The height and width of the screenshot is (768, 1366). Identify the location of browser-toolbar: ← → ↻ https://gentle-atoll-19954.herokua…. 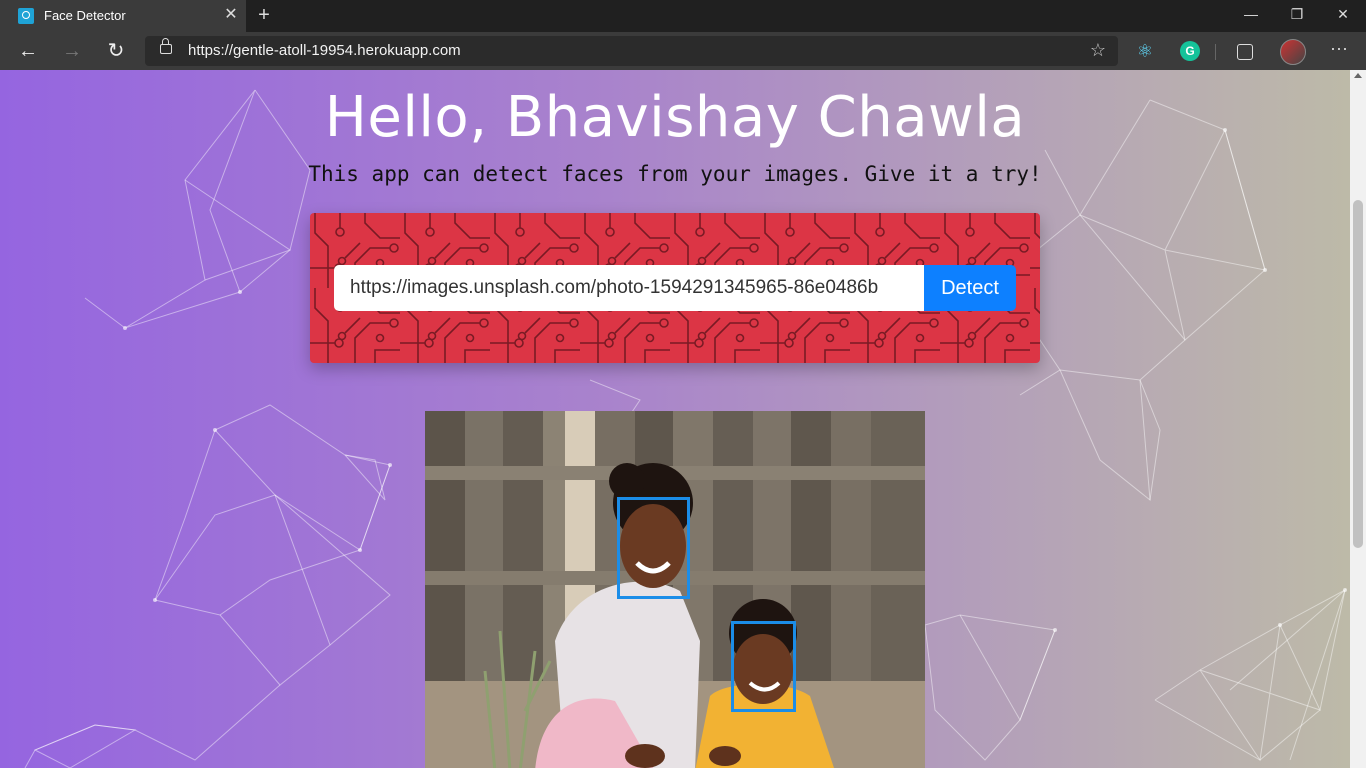
(683, 51).